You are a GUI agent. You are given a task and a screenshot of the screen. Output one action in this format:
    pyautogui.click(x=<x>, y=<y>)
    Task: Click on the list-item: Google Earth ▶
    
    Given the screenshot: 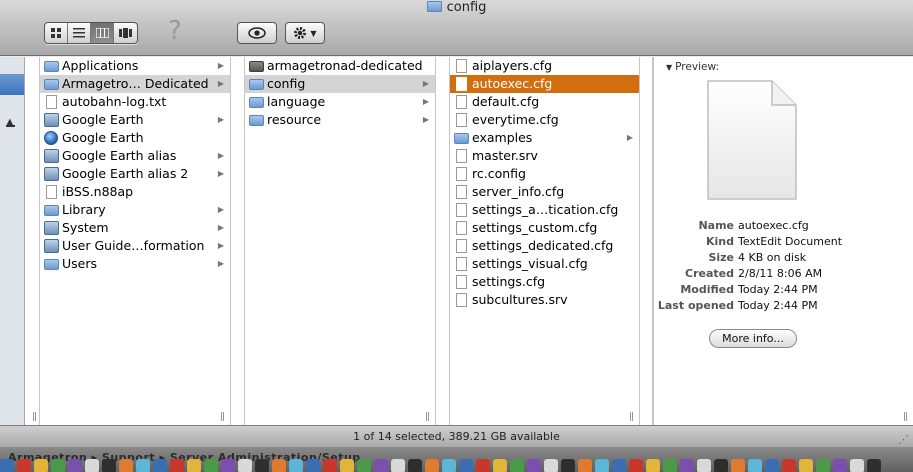 What is the action you would take?
    pyautogui.click(x=135, y=120)
    